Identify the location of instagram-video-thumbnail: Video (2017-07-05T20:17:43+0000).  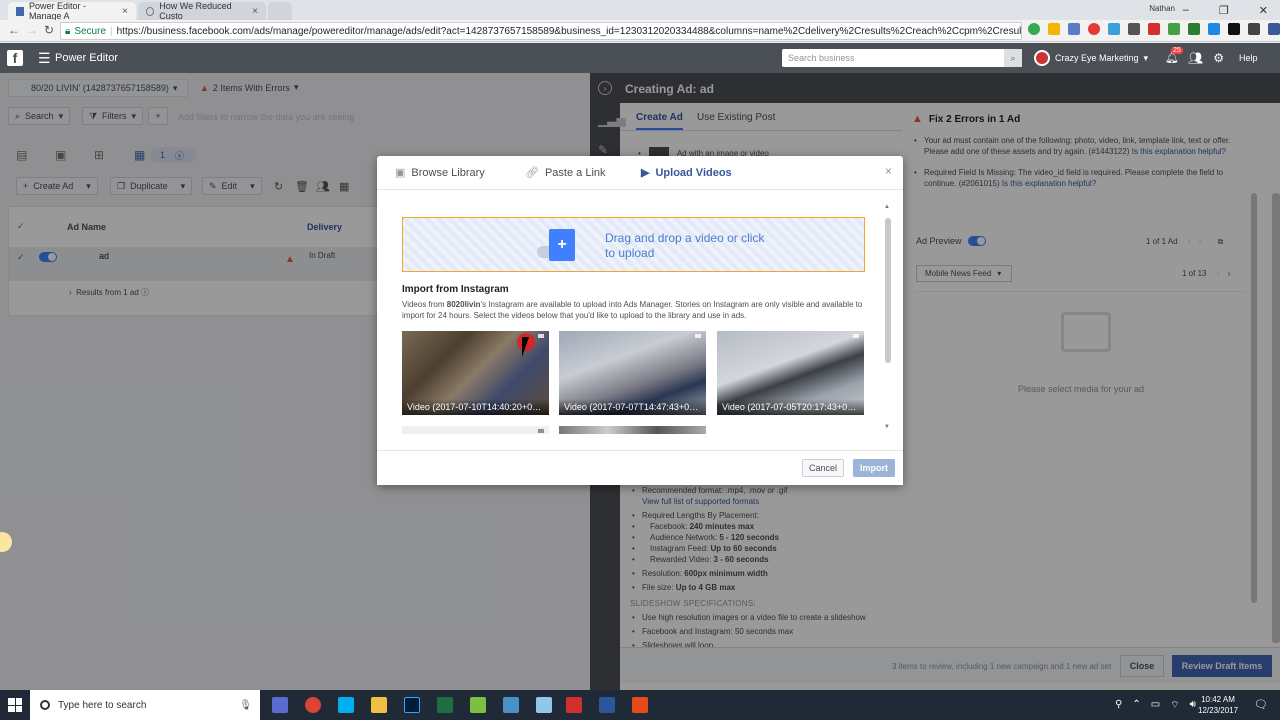
(790, 373).